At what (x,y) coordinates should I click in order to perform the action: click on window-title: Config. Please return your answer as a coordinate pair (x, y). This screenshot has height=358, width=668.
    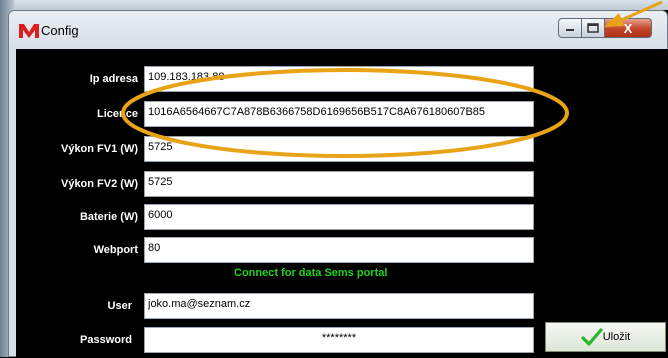
    Looking at the image, I should click on (60, 30).